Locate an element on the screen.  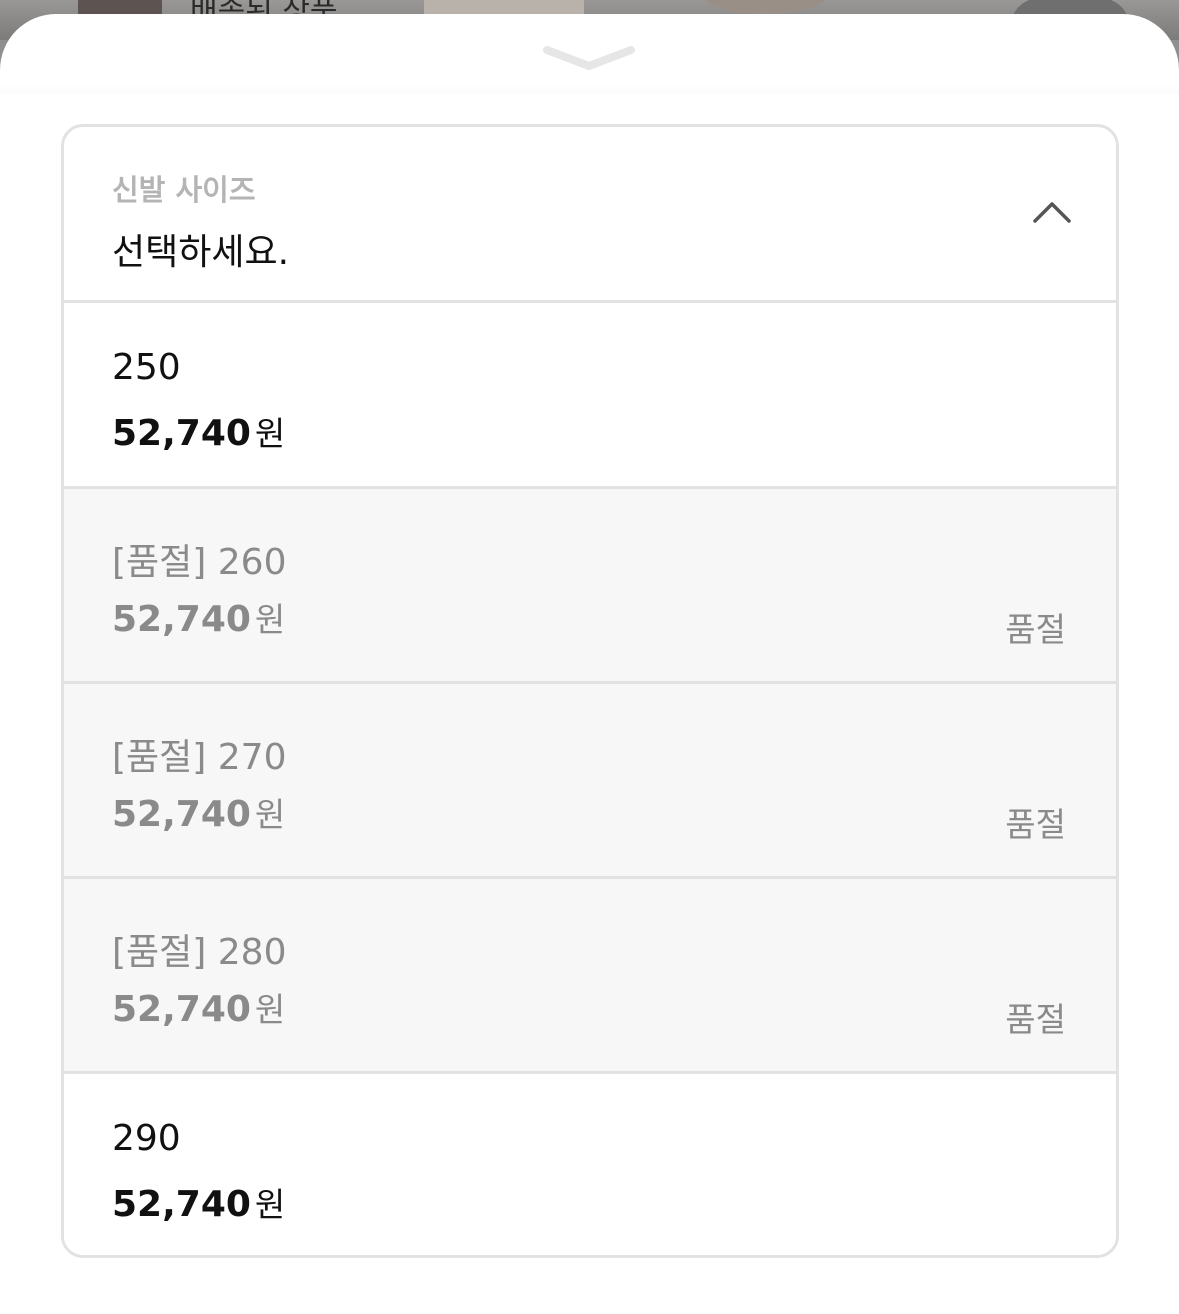
option-name: 290 is located at coordinates (146, 1138).